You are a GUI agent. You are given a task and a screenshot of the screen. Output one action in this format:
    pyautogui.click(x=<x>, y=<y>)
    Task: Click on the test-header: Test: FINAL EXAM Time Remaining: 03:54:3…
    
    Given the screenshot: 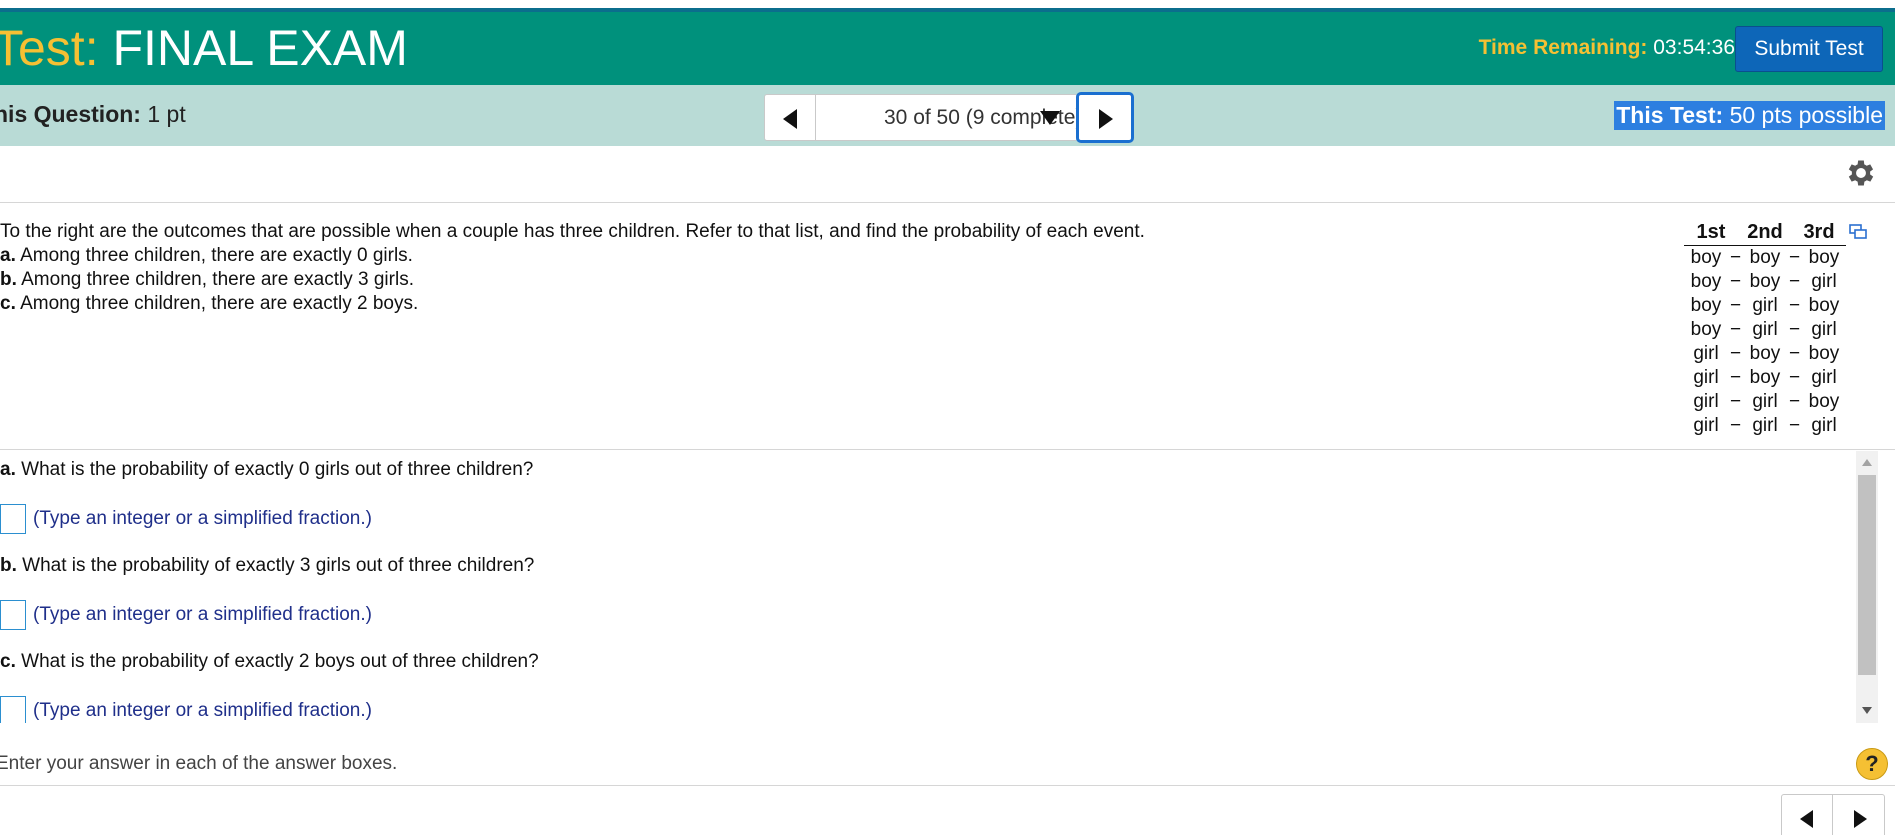 What is the action you would take?
    pyautogui.click(x=947, y=48)
    